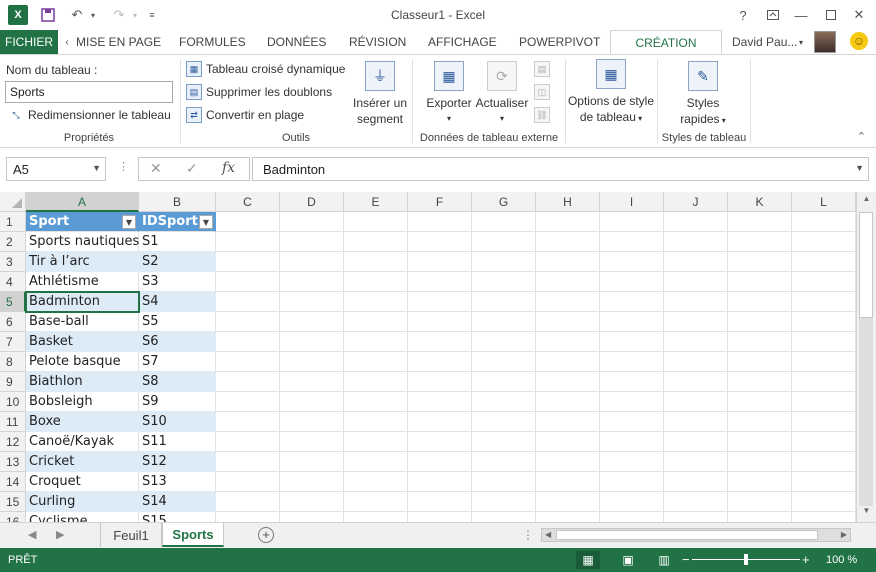 The height and width of the screenshot is (572, 876). Describe the element at coordinates (212, 42) in the screenshot. I see `tab-formulas: FORMULES` at that location.